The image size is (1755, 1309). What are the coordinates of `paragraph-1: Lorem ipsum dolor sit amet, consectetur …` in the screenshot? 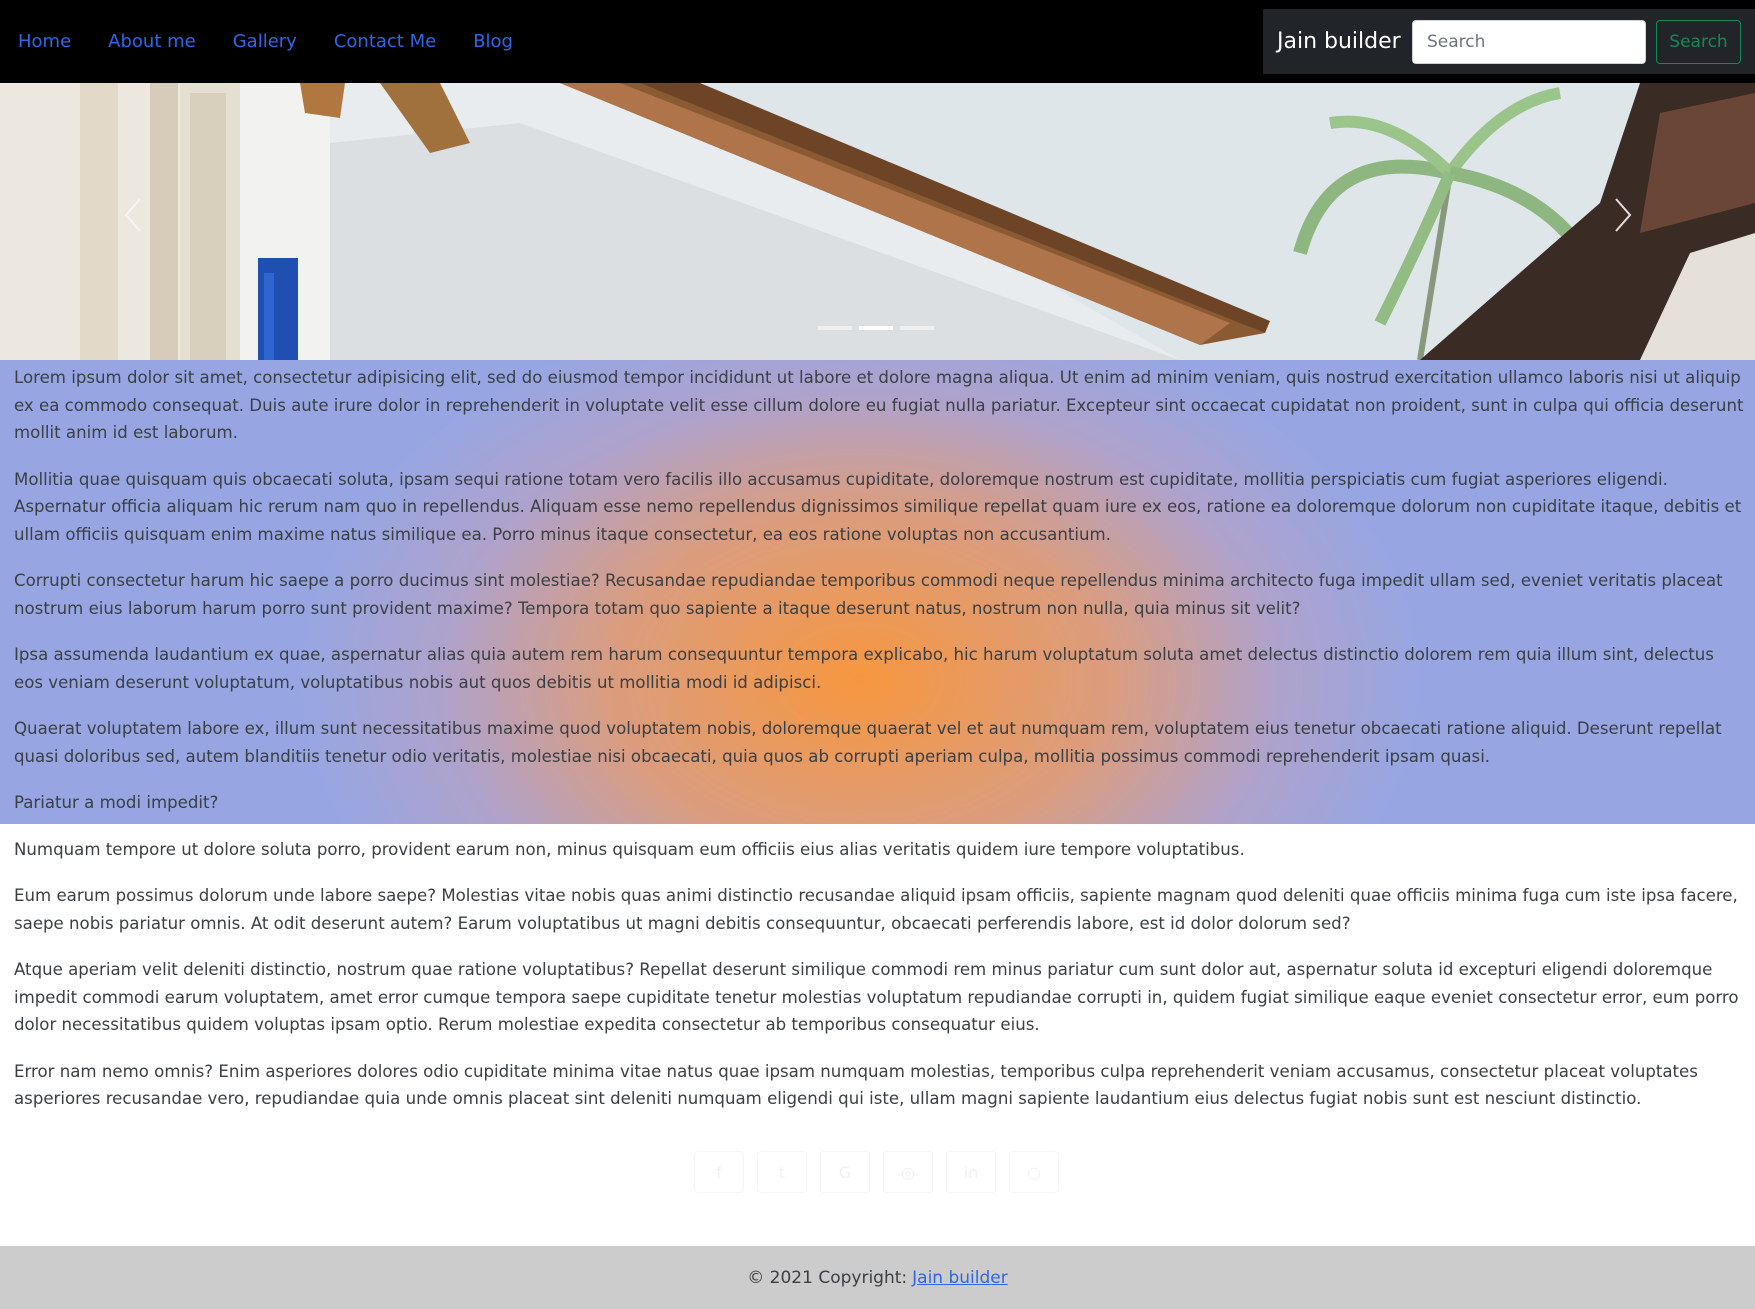 It's located at (879, 405).